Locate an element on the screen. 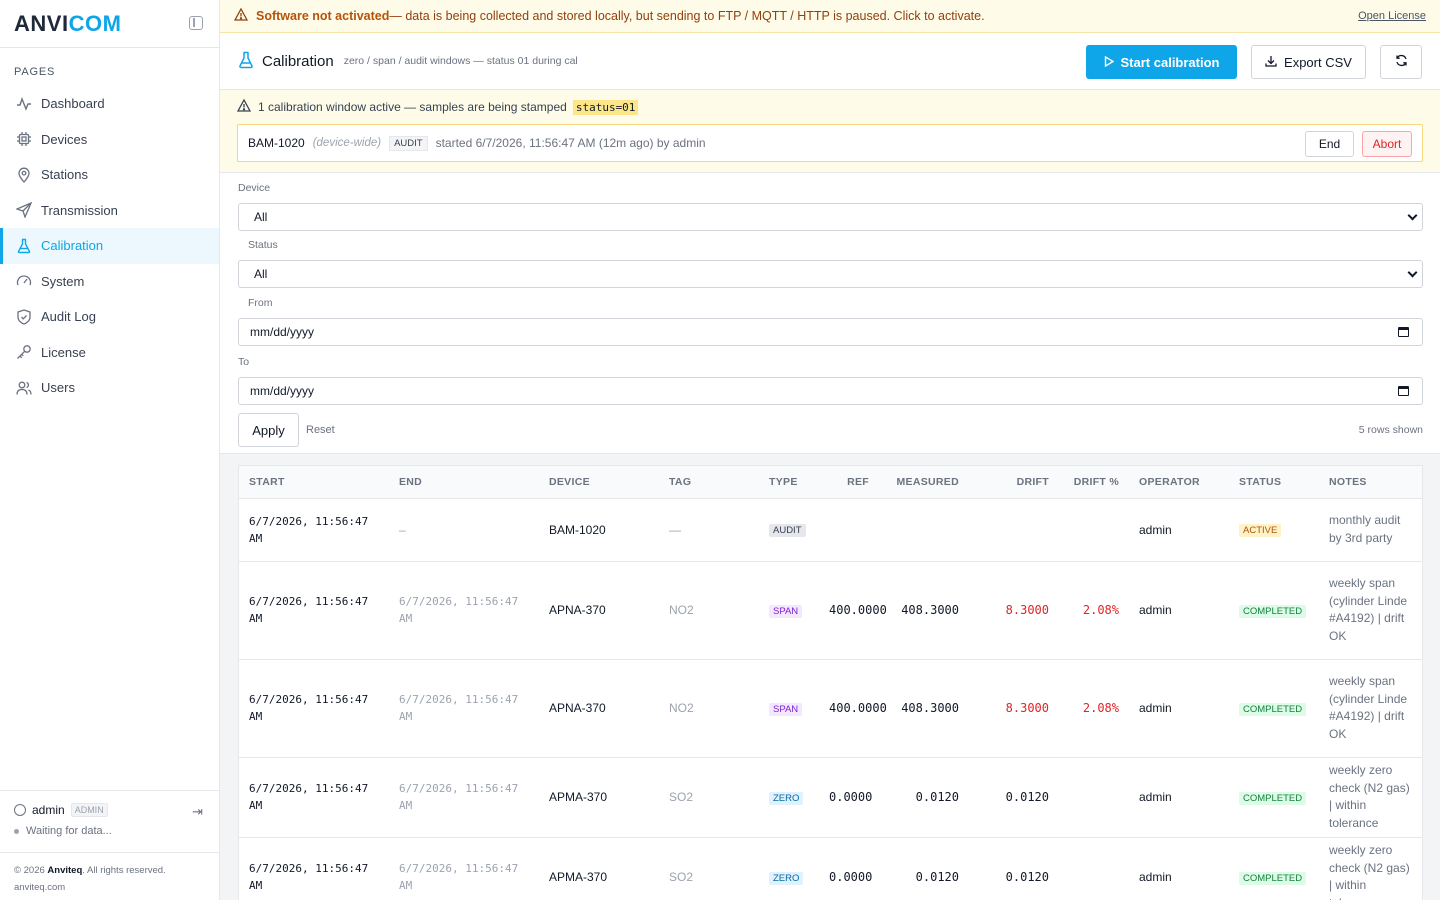  open-license-link: Open License is located at coordinates (1392, 16).